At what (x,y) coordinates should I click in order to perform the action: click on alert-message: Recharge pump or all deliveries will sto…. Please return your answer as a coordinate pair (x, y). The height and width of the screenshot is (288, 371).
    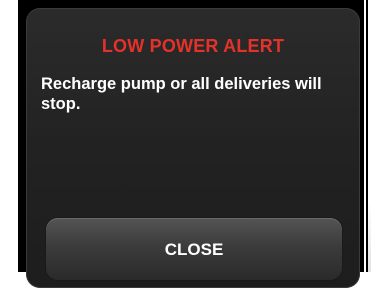
    Looking at the image, I should click on (181, 94).